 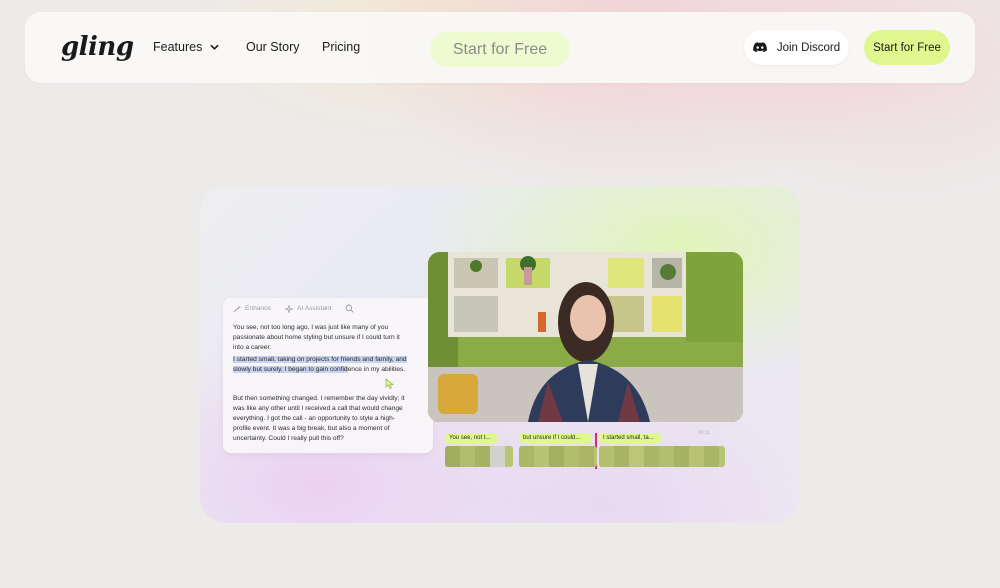 I want to click on start-for-free-center-button: Start for Free, so click(x=500, y=49).